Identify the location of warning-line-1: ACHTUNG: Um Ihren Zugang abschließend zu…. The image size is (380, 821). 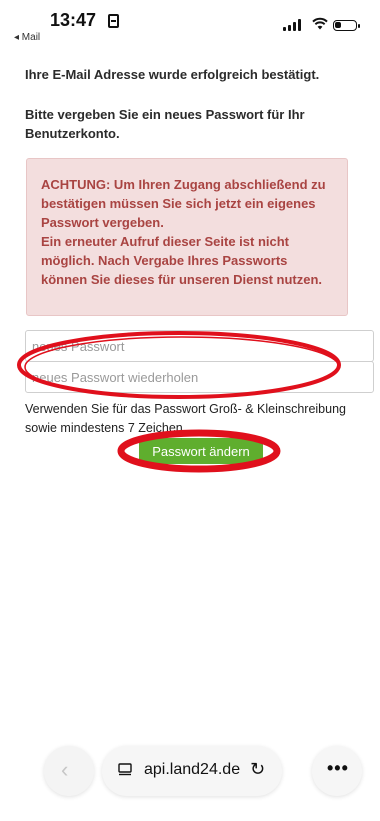
(183, 203).